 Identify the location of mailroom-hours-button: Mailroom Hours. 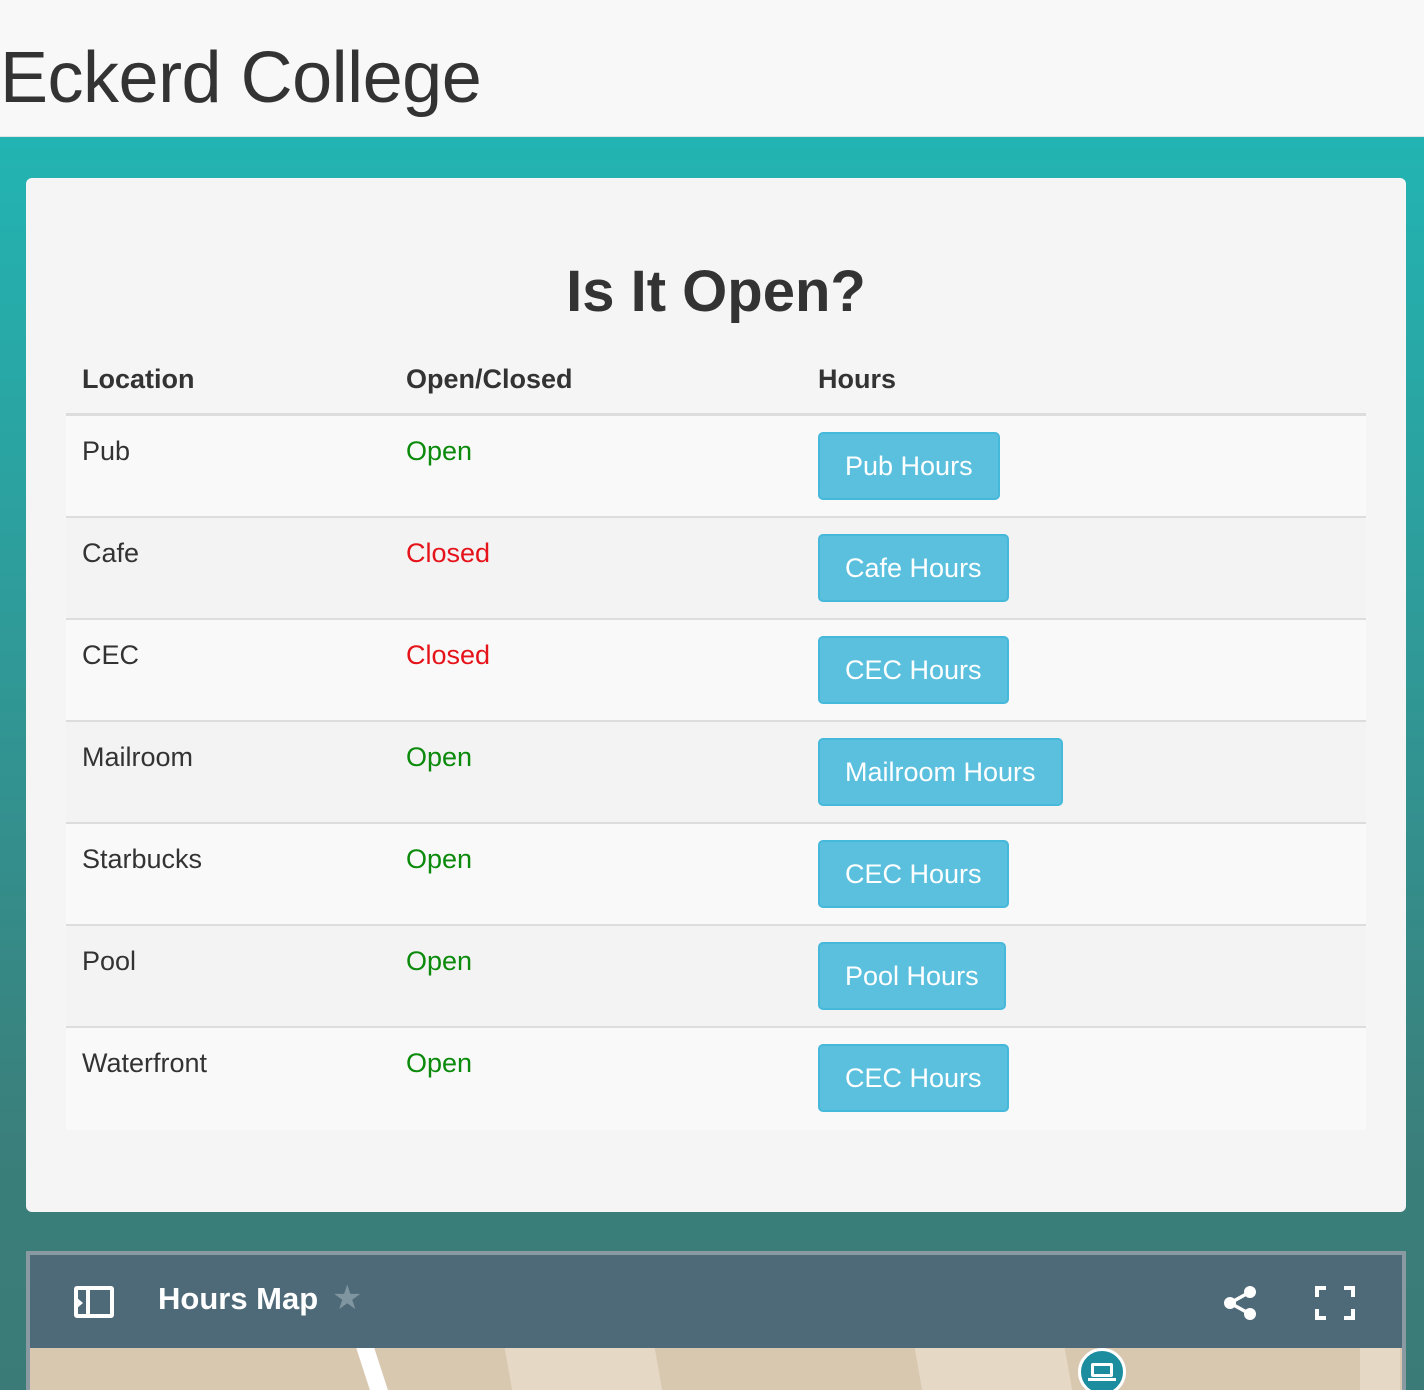
(940, 772).